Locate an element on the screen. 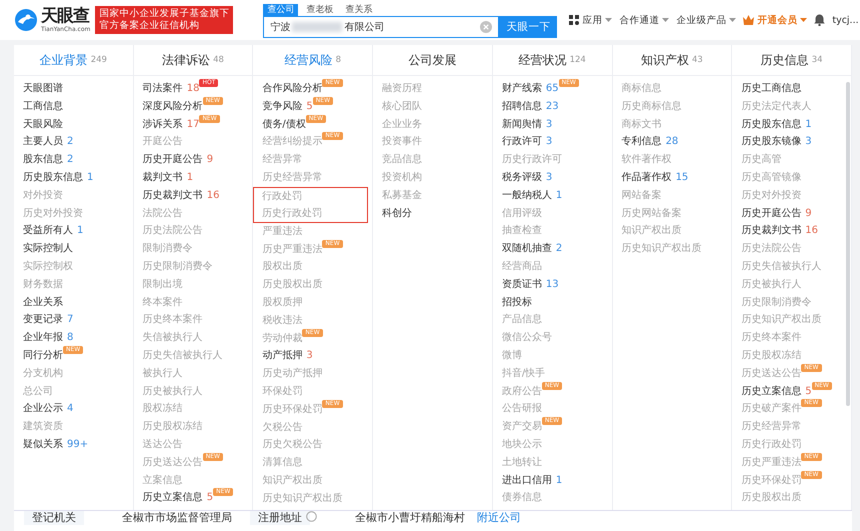 The width and height of the screenshot is (860, 531). menu-link: 资产交易 is located at coordinates (522, 427).